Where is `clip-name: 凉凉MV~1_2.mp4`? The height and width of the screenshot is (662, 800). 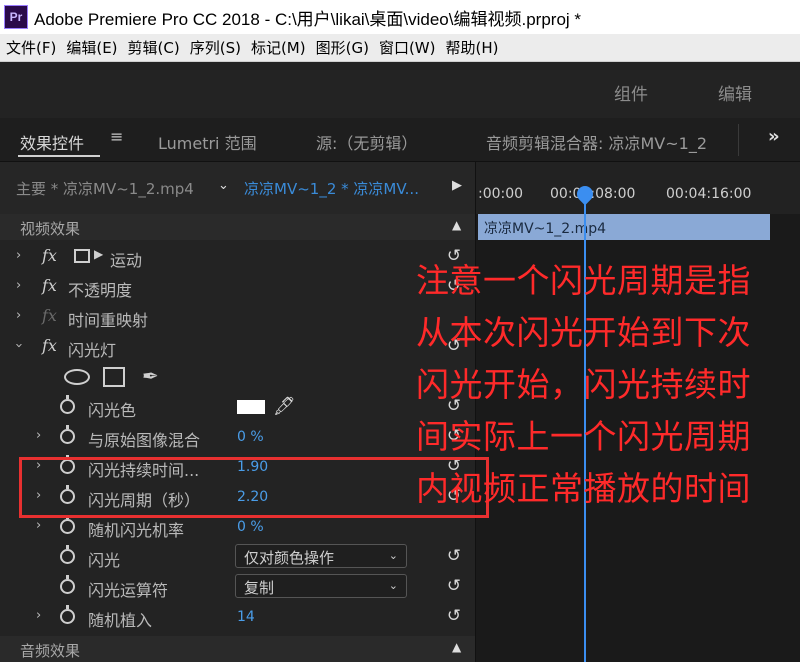
clip-name: 凉凉MV~1_2.mp4 is located at coordinates (545, 229).